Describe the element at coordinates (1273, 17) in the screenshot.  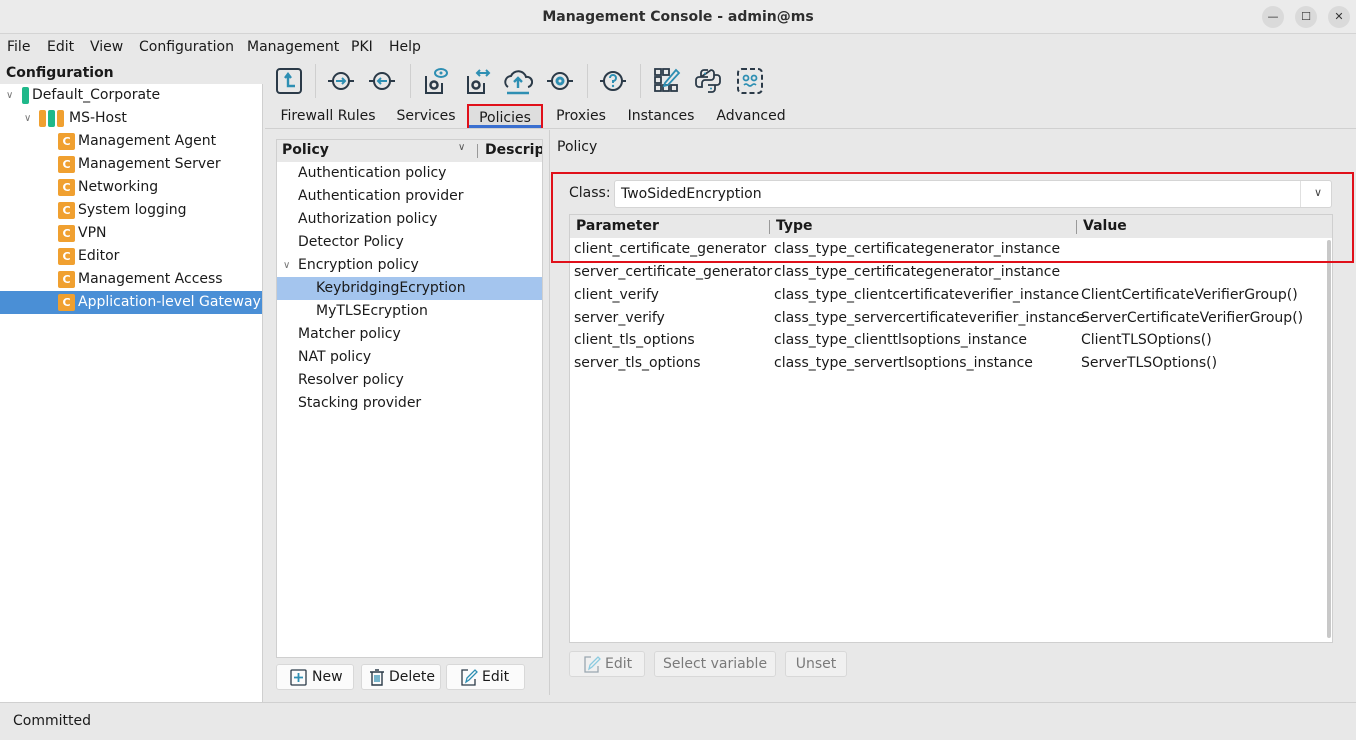
I see `minimize-button: —` at that location.